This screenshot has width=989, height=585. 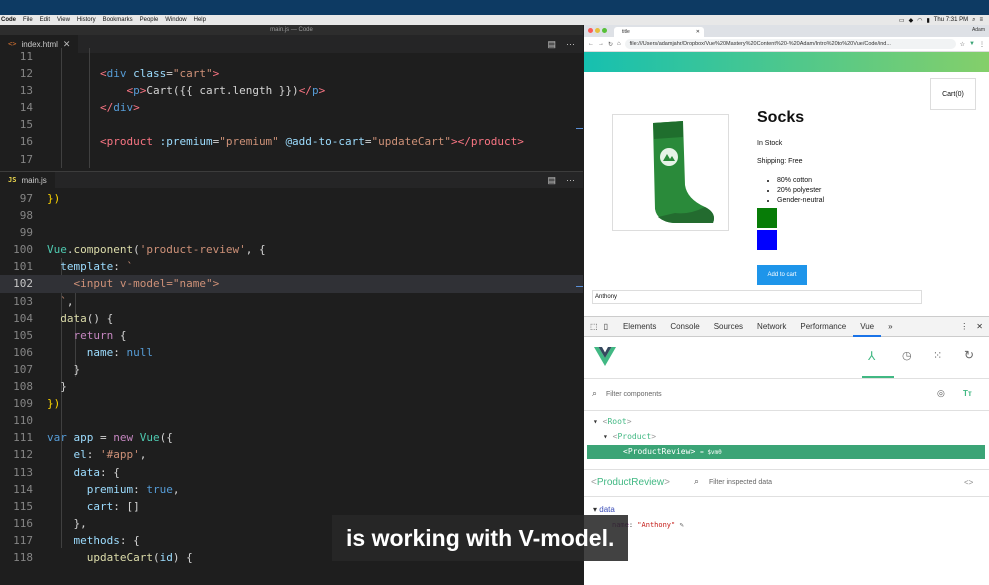 What do you see at coordinates (593, 326) in the screenshot?
I see `inspect-element-icon: ⬚` at bounding box center [593, 326].